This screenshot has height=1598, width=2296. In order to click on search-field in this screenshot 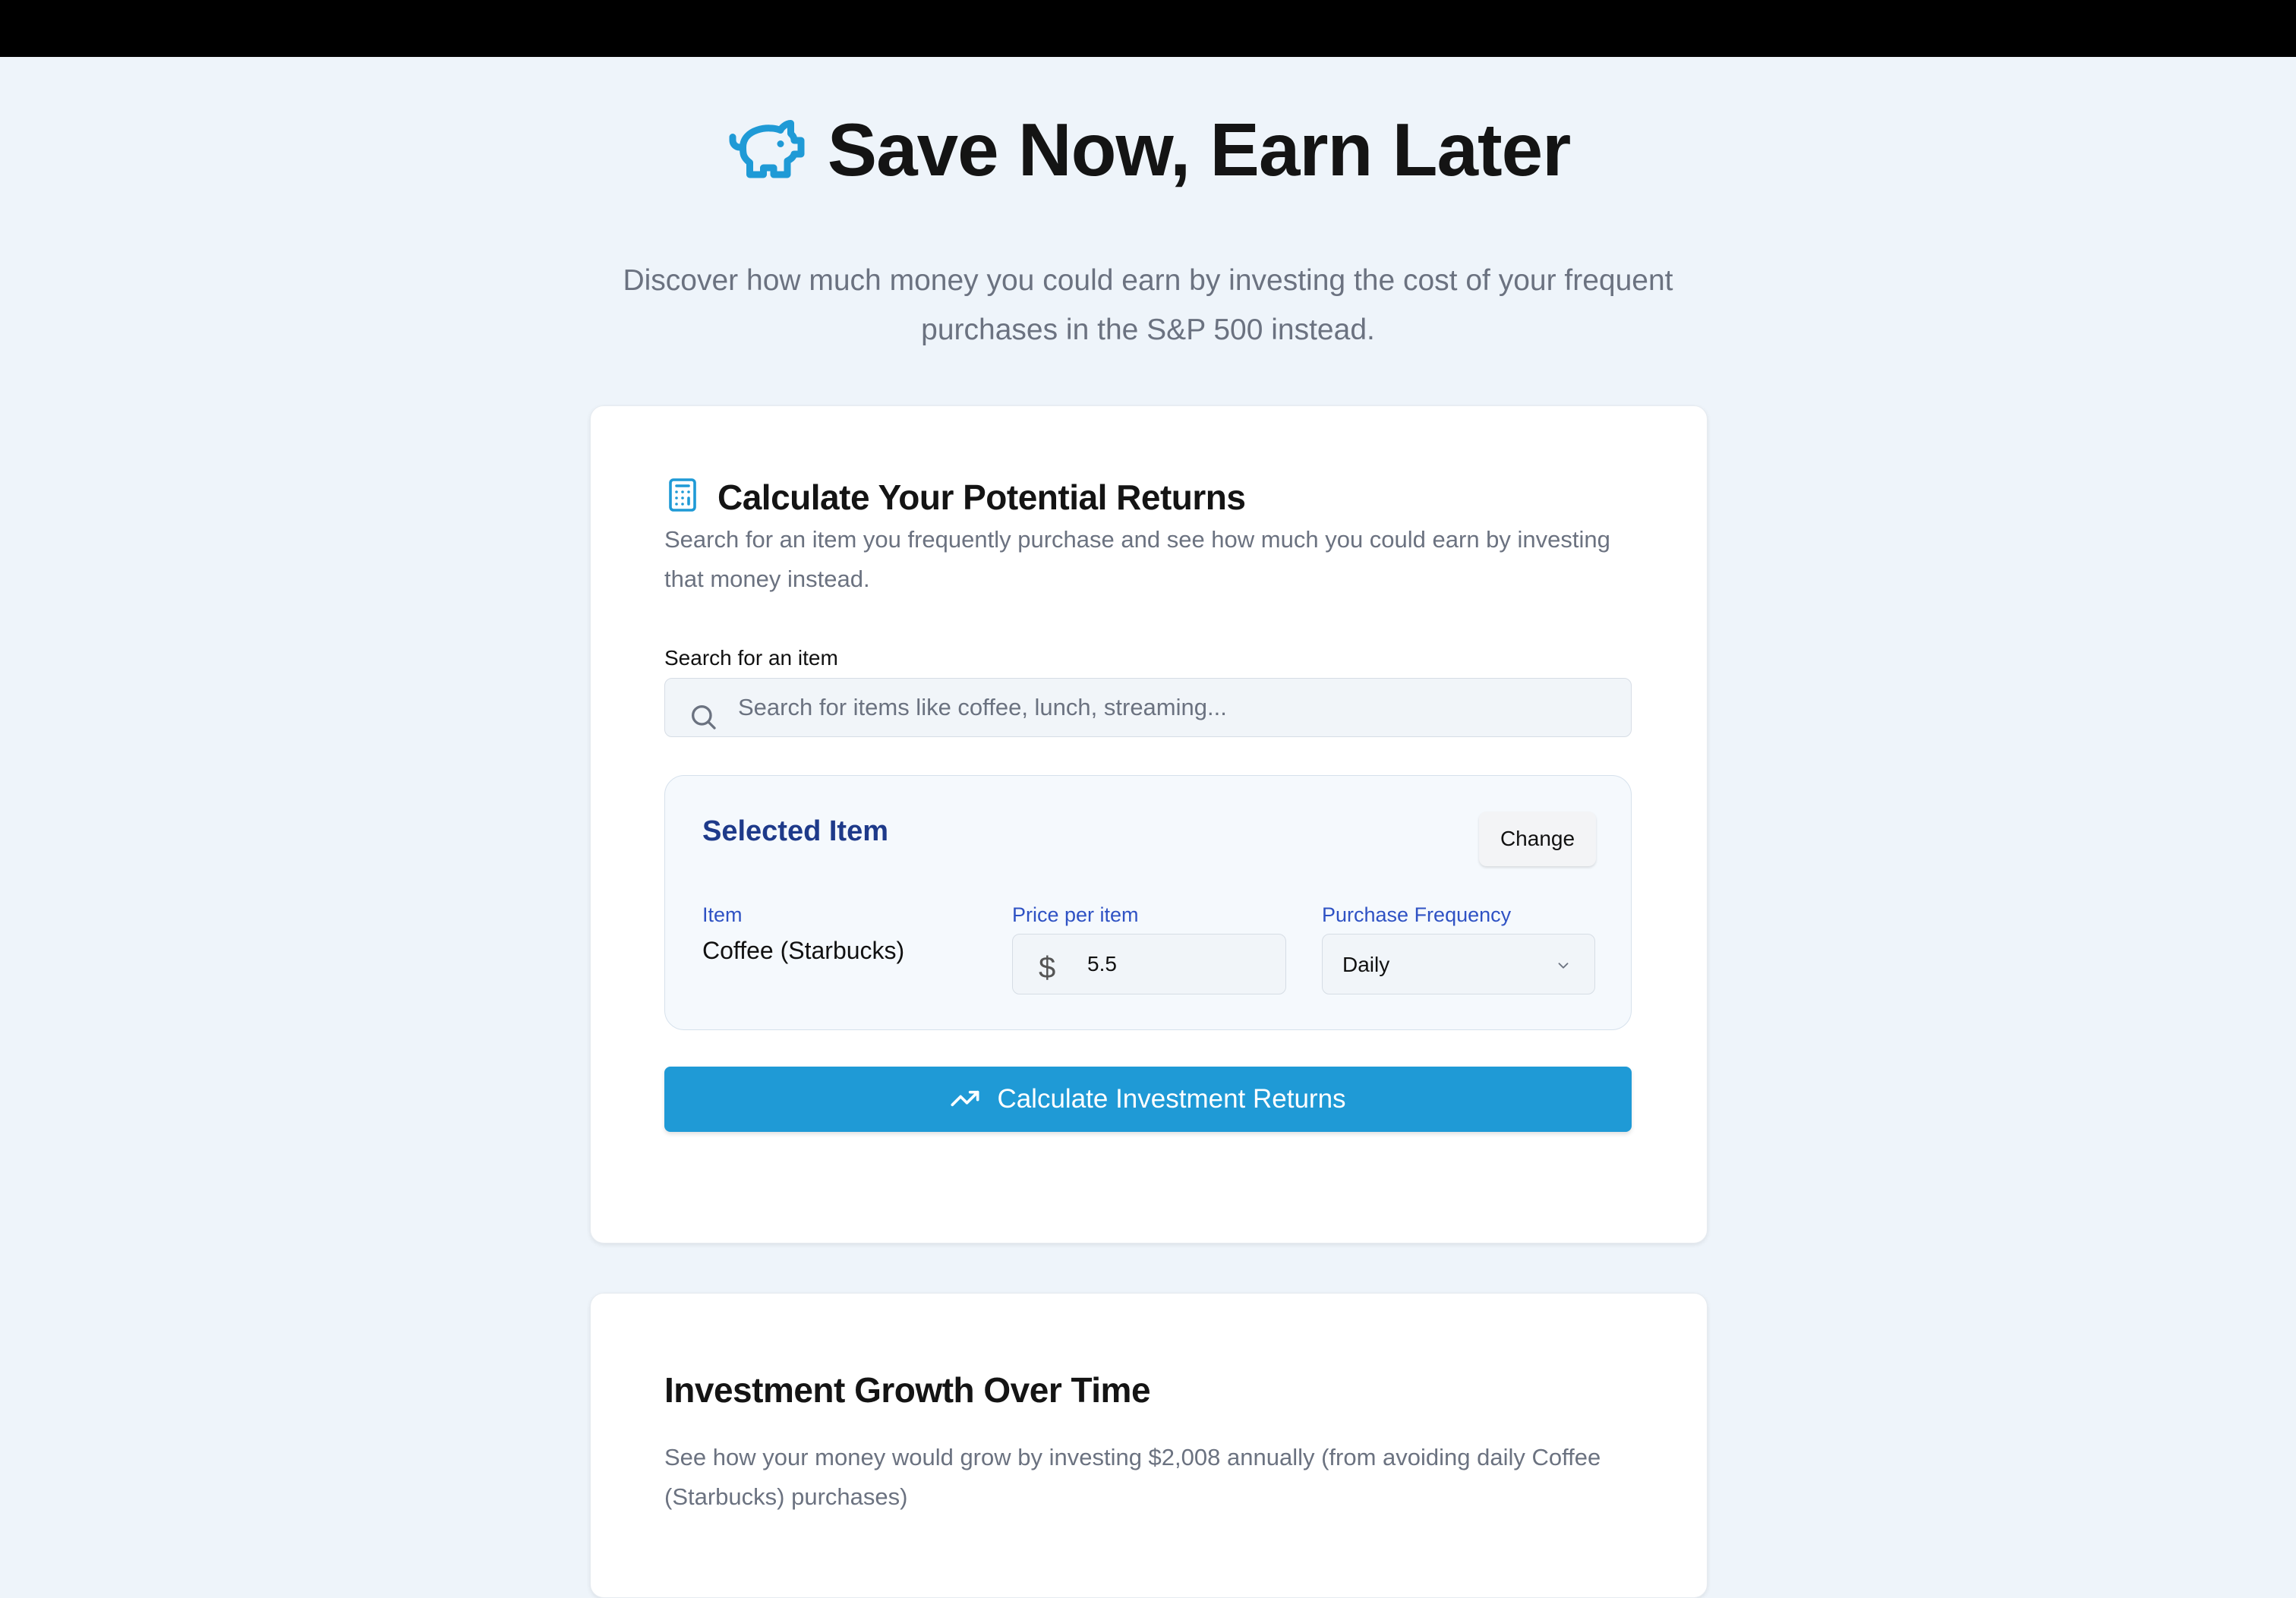, I will do `click(1148, 707)`.